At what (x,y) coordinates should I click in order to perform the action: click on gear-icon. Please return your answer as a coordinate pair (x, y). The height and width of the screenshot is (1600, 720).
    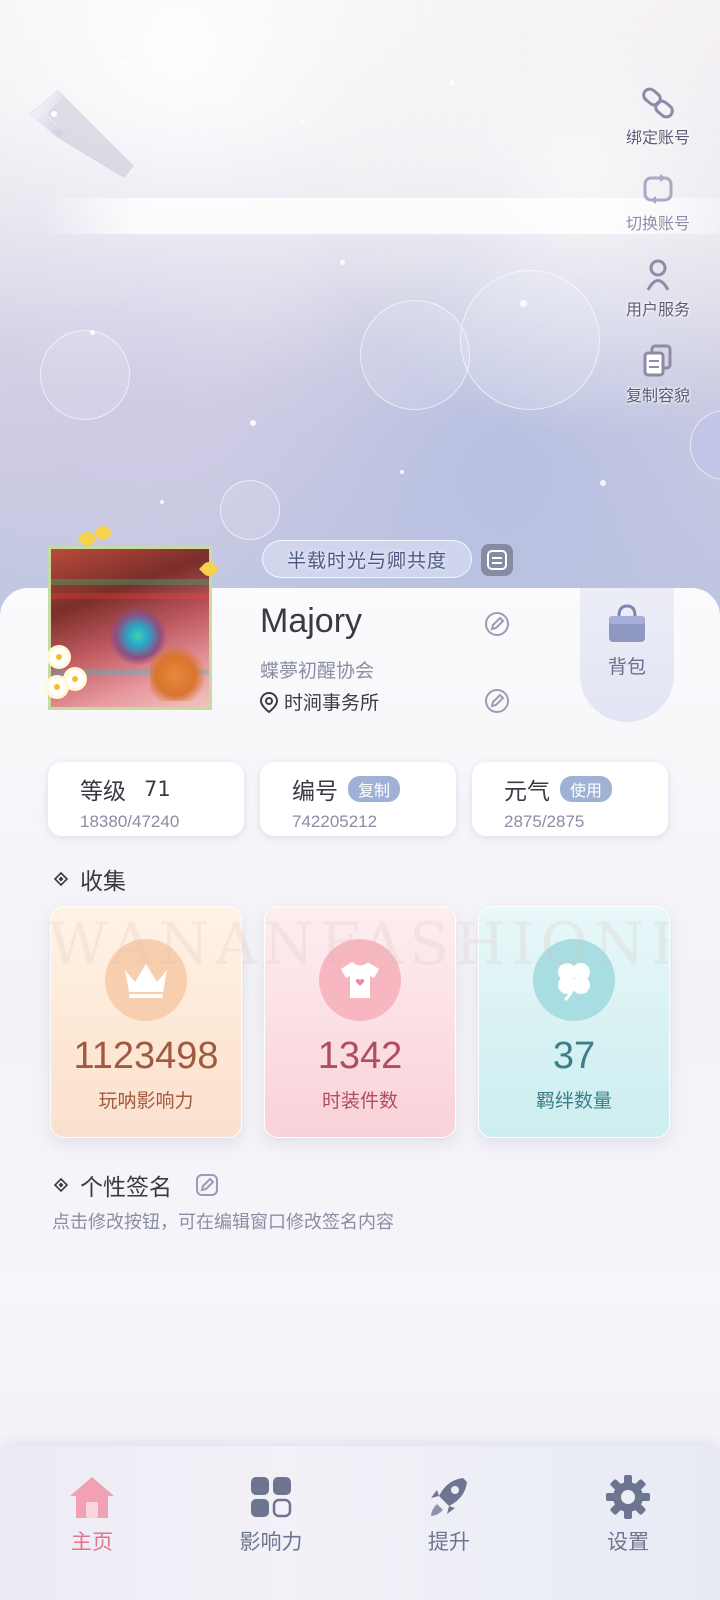
    Looking at the image, I should click on (628, 1497).